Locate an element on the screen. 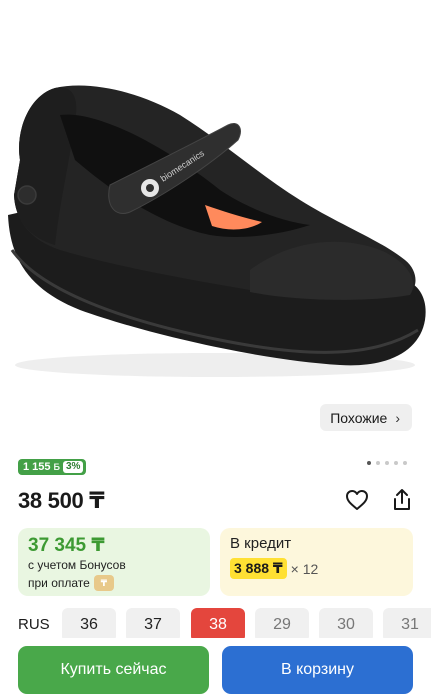  size-chip-selected: 38 is located at coordinates (218, 623).